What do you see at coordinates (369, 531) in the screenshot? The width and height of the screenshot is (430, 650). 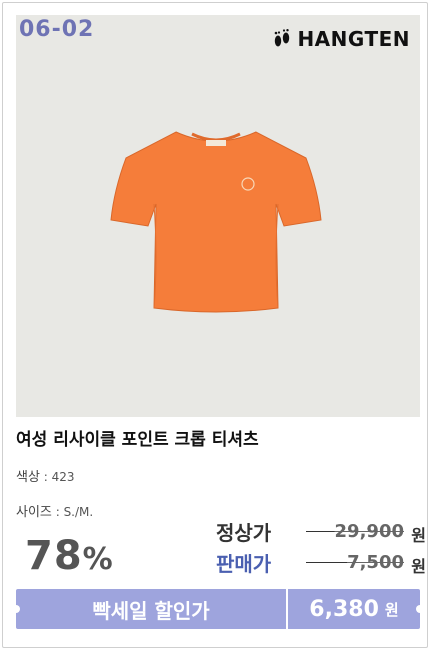 I see `regular-price: 29,900` at bounding box center [369, 531].